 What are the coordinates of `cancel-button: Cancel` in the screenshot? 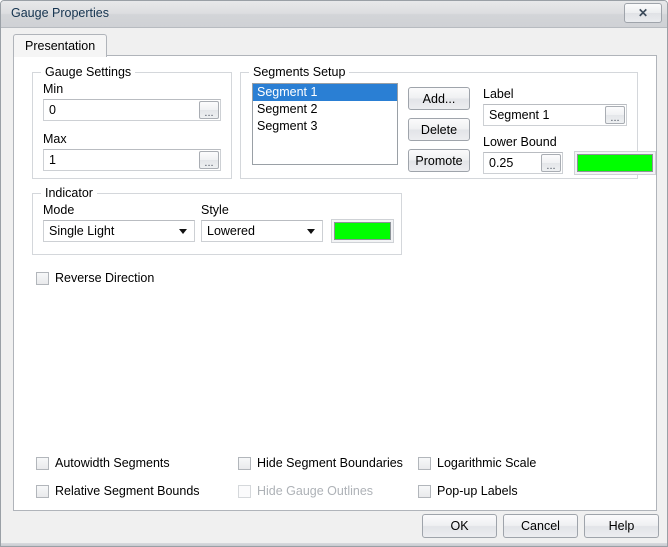 It's located at (540, 526).